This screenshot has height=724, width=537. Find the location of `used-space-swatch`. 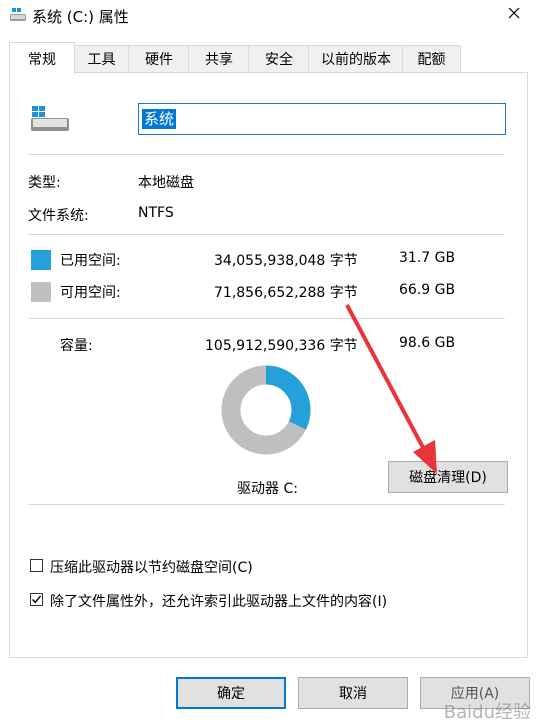

used-space-swatch is located at coordinates (41, 260).